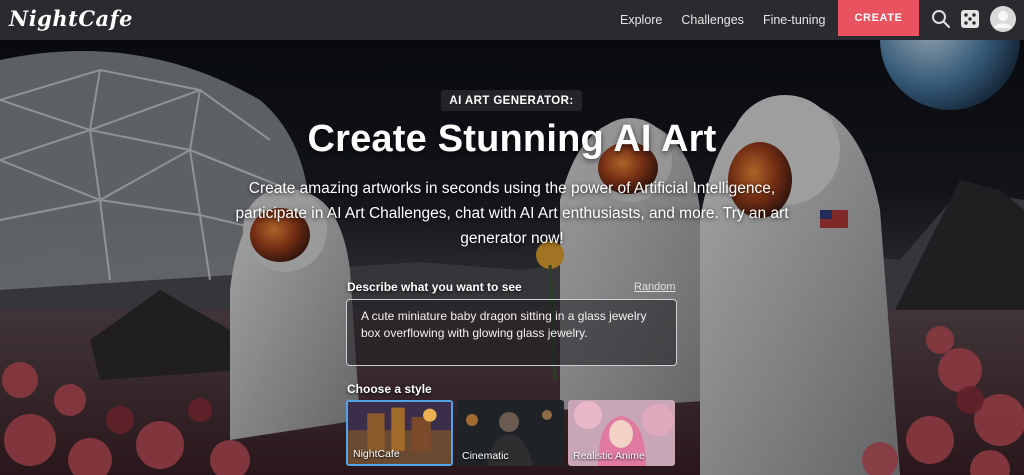 The image size is (1024, 475). What do you see at coordinates (511, 100) in the screenshot?
I see `ai-art-generator-badge: AI ART GENERATOR:` at bounding box center [511, 100].